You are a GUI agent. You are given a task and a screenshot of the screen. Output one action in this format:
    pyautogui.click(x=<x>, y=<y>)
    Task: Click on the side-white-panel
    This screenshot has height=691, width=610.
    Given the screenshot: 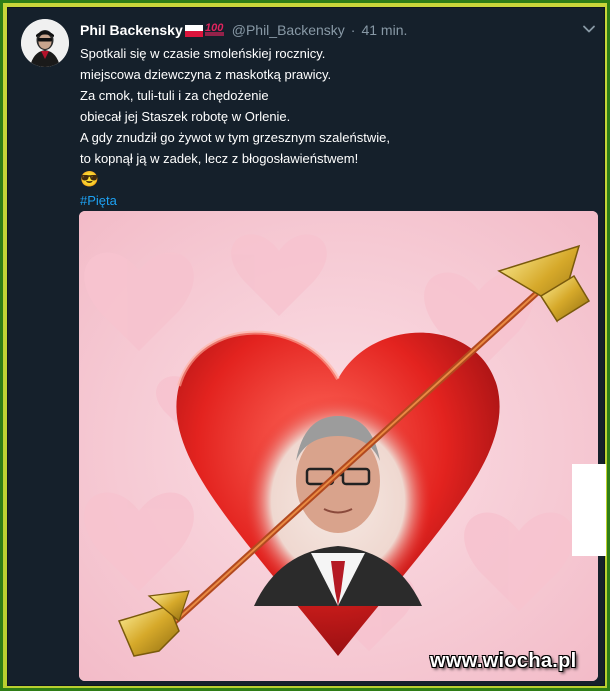 What is the action you would take?
    pyautogui.click(x=589, y=510)
    